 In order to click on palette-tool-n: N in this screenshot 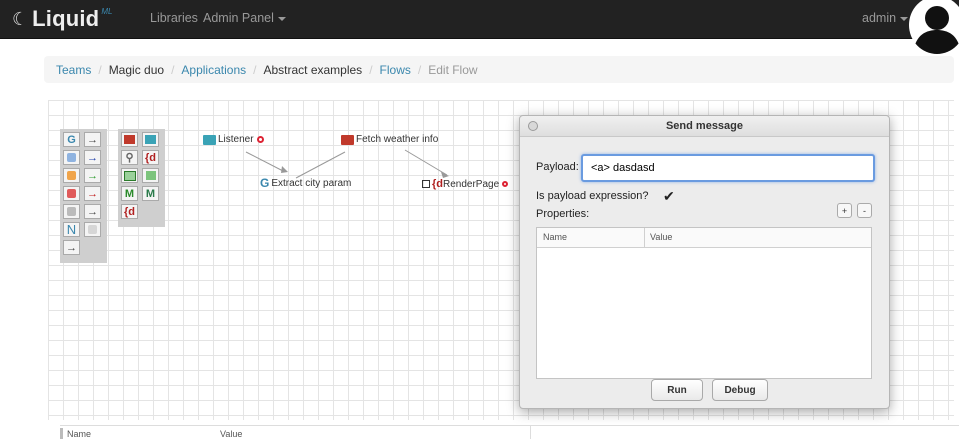, I will do `click(71, 229)`.